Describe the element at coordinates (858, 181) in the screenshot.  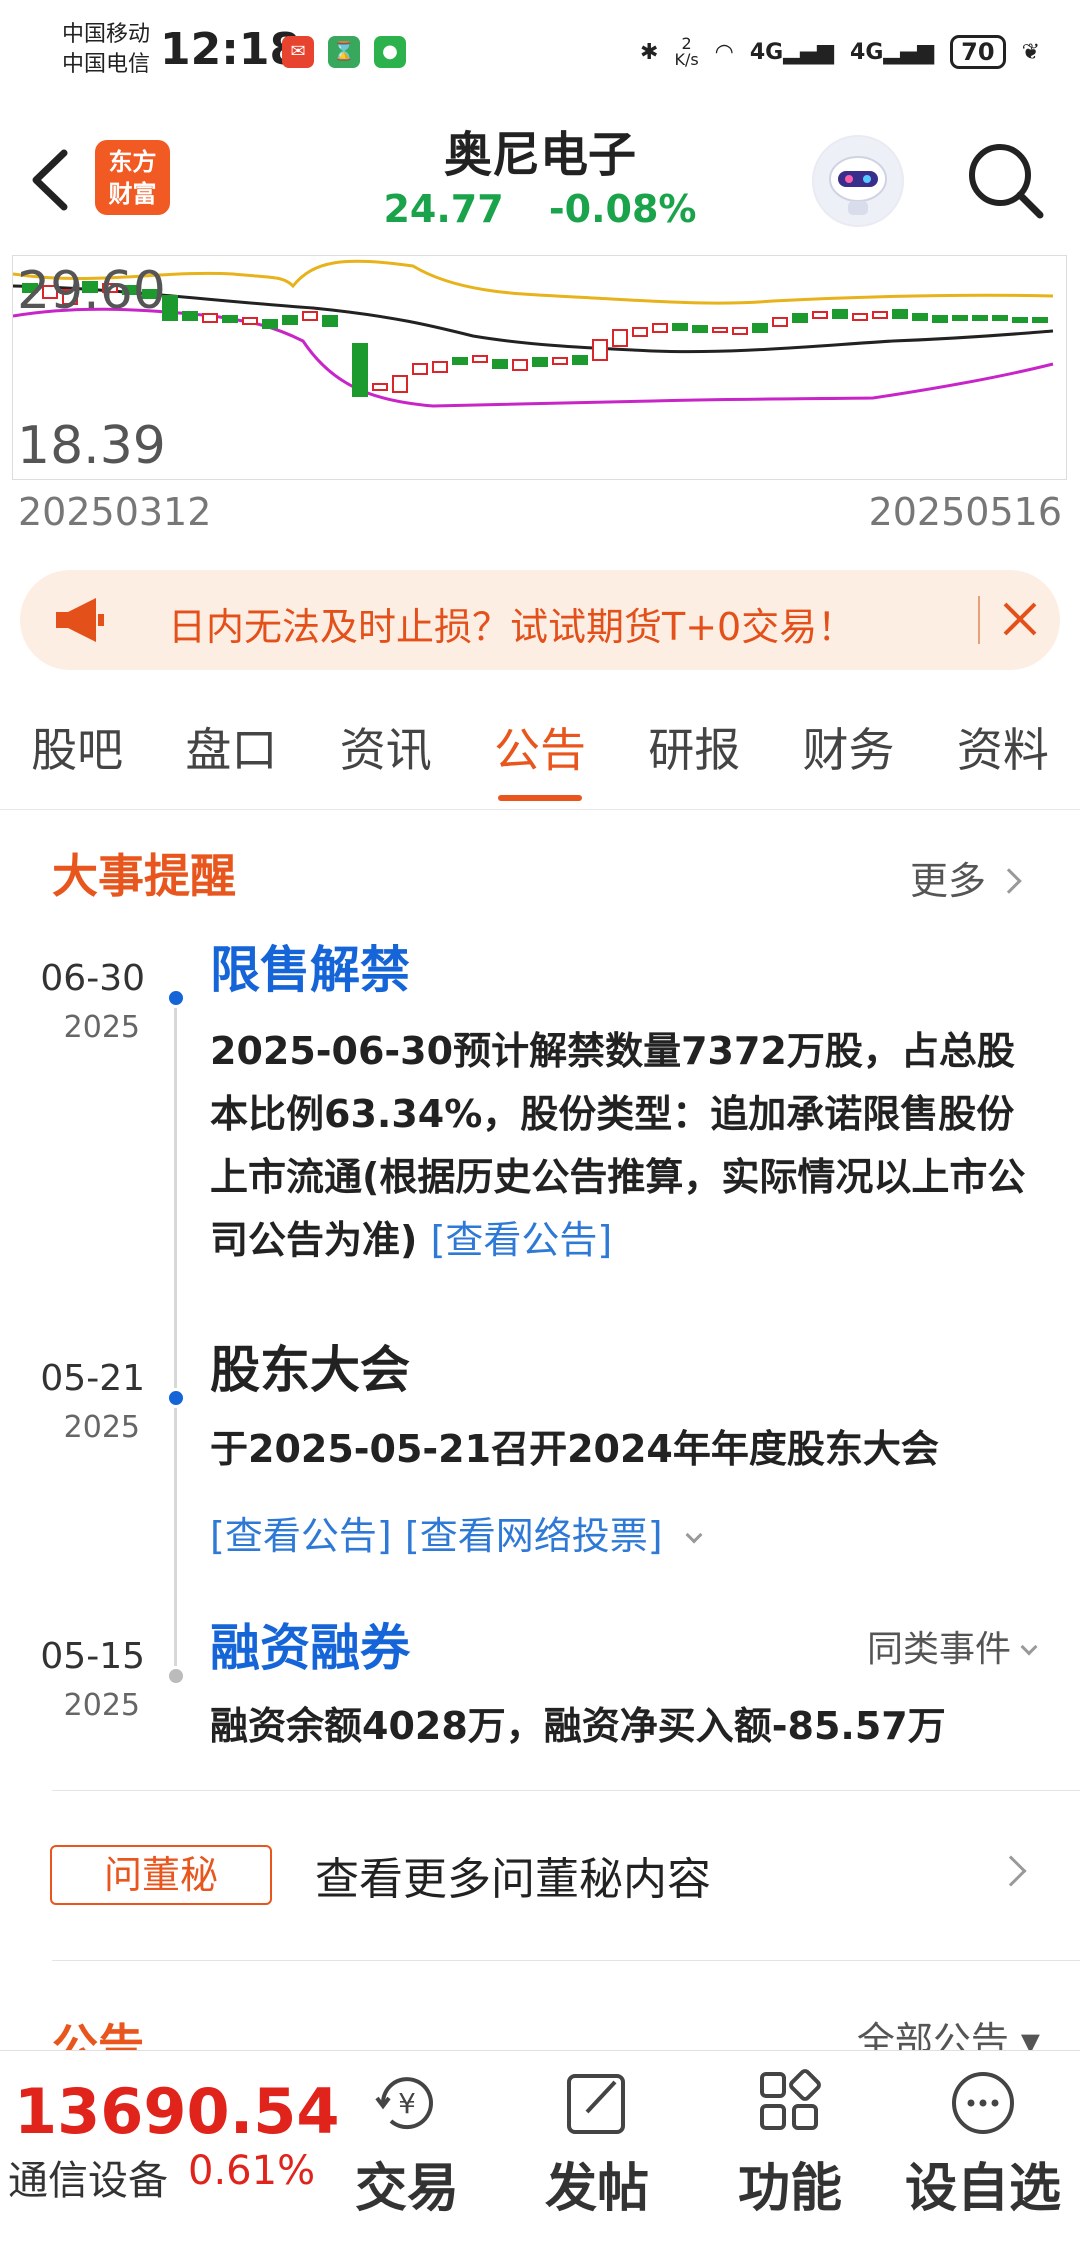
I see `robot-assistant-icon` at that location.